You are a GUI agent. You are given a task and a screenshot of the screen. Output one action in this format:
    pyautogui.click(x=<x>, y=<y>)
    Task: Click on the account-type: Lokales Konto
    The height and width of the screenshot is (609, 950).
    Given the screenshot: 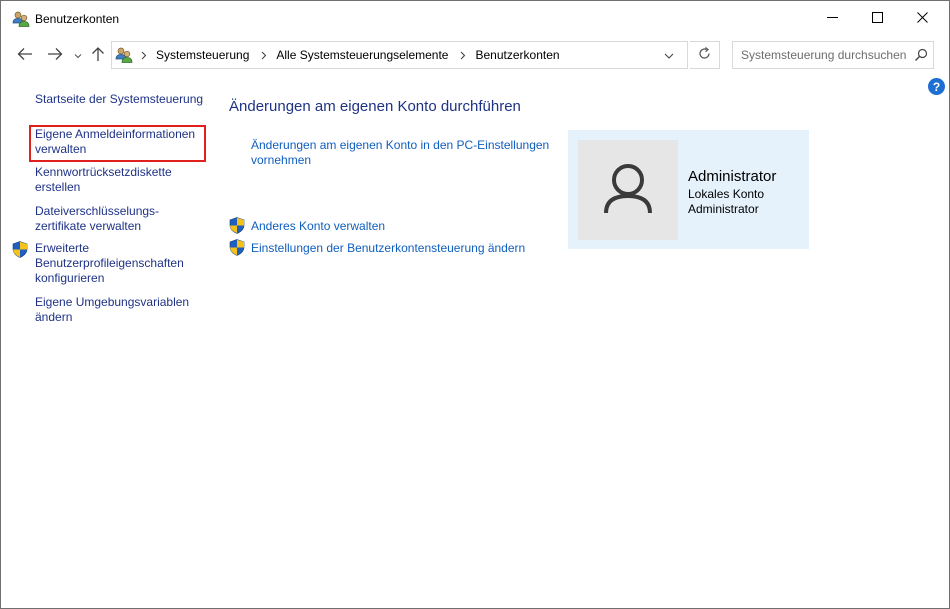 What is the action you would take?
    pyautogui.click(x=726, y=194)
    